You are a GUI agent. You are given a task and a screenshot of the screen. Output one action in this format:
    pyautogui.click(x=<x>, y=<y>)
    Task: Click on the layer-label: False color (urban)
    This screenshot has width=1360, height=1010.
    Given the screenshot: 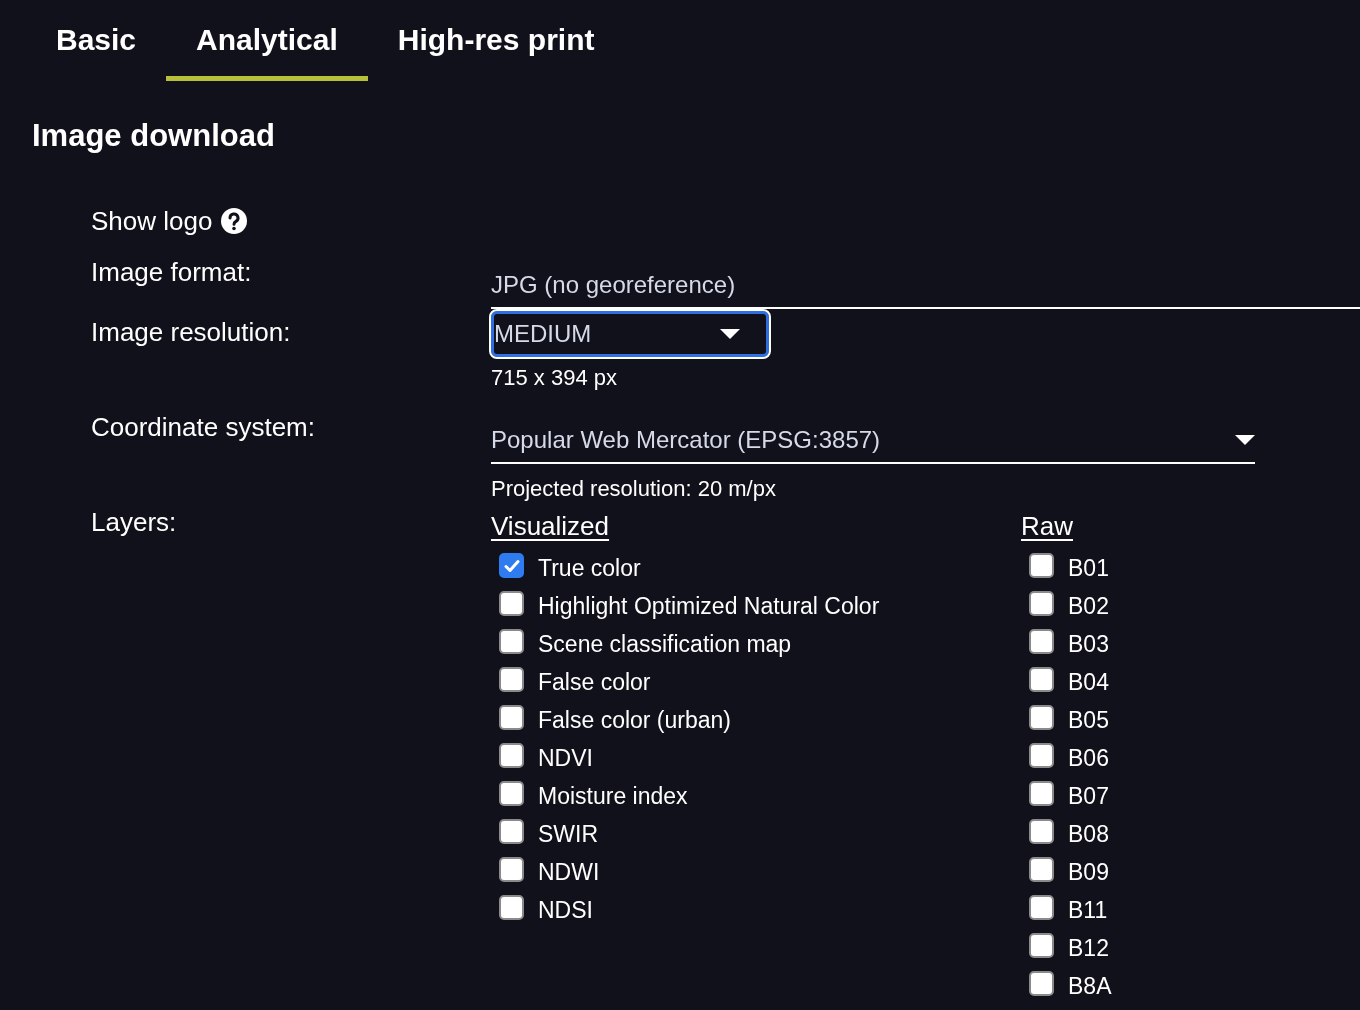 What is the action you would take?
    pyautogui.click(x=635, y=720)
    